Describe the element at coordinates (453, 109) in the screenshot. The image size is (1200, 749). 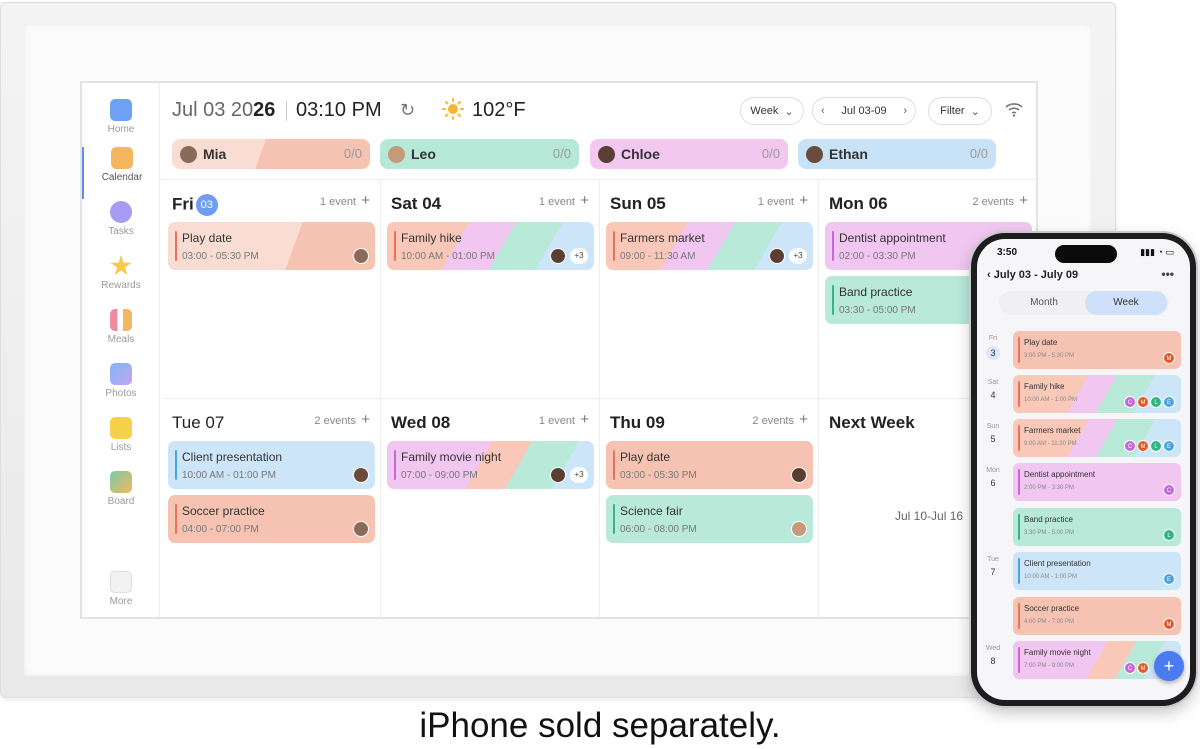
I see `sun-icon` at that location.